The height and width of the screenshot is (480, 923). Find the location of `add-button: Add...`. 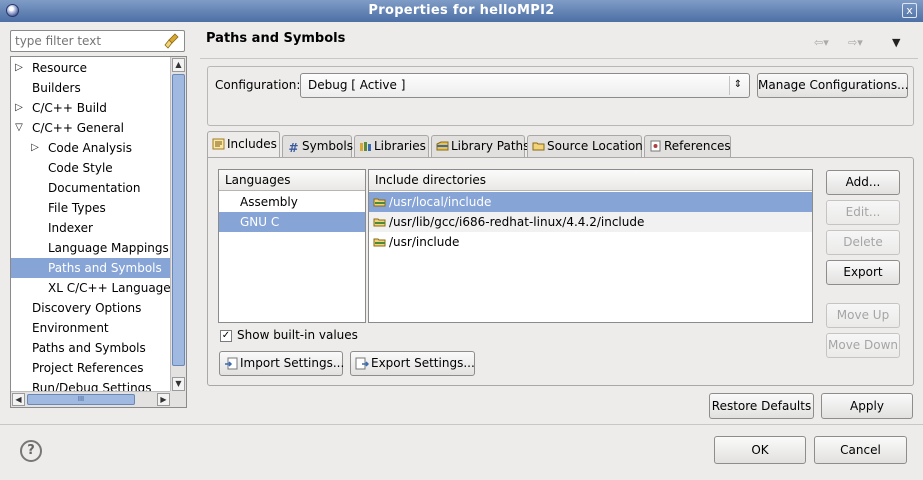

add-button: Add... is located at coordinates (863, 182).